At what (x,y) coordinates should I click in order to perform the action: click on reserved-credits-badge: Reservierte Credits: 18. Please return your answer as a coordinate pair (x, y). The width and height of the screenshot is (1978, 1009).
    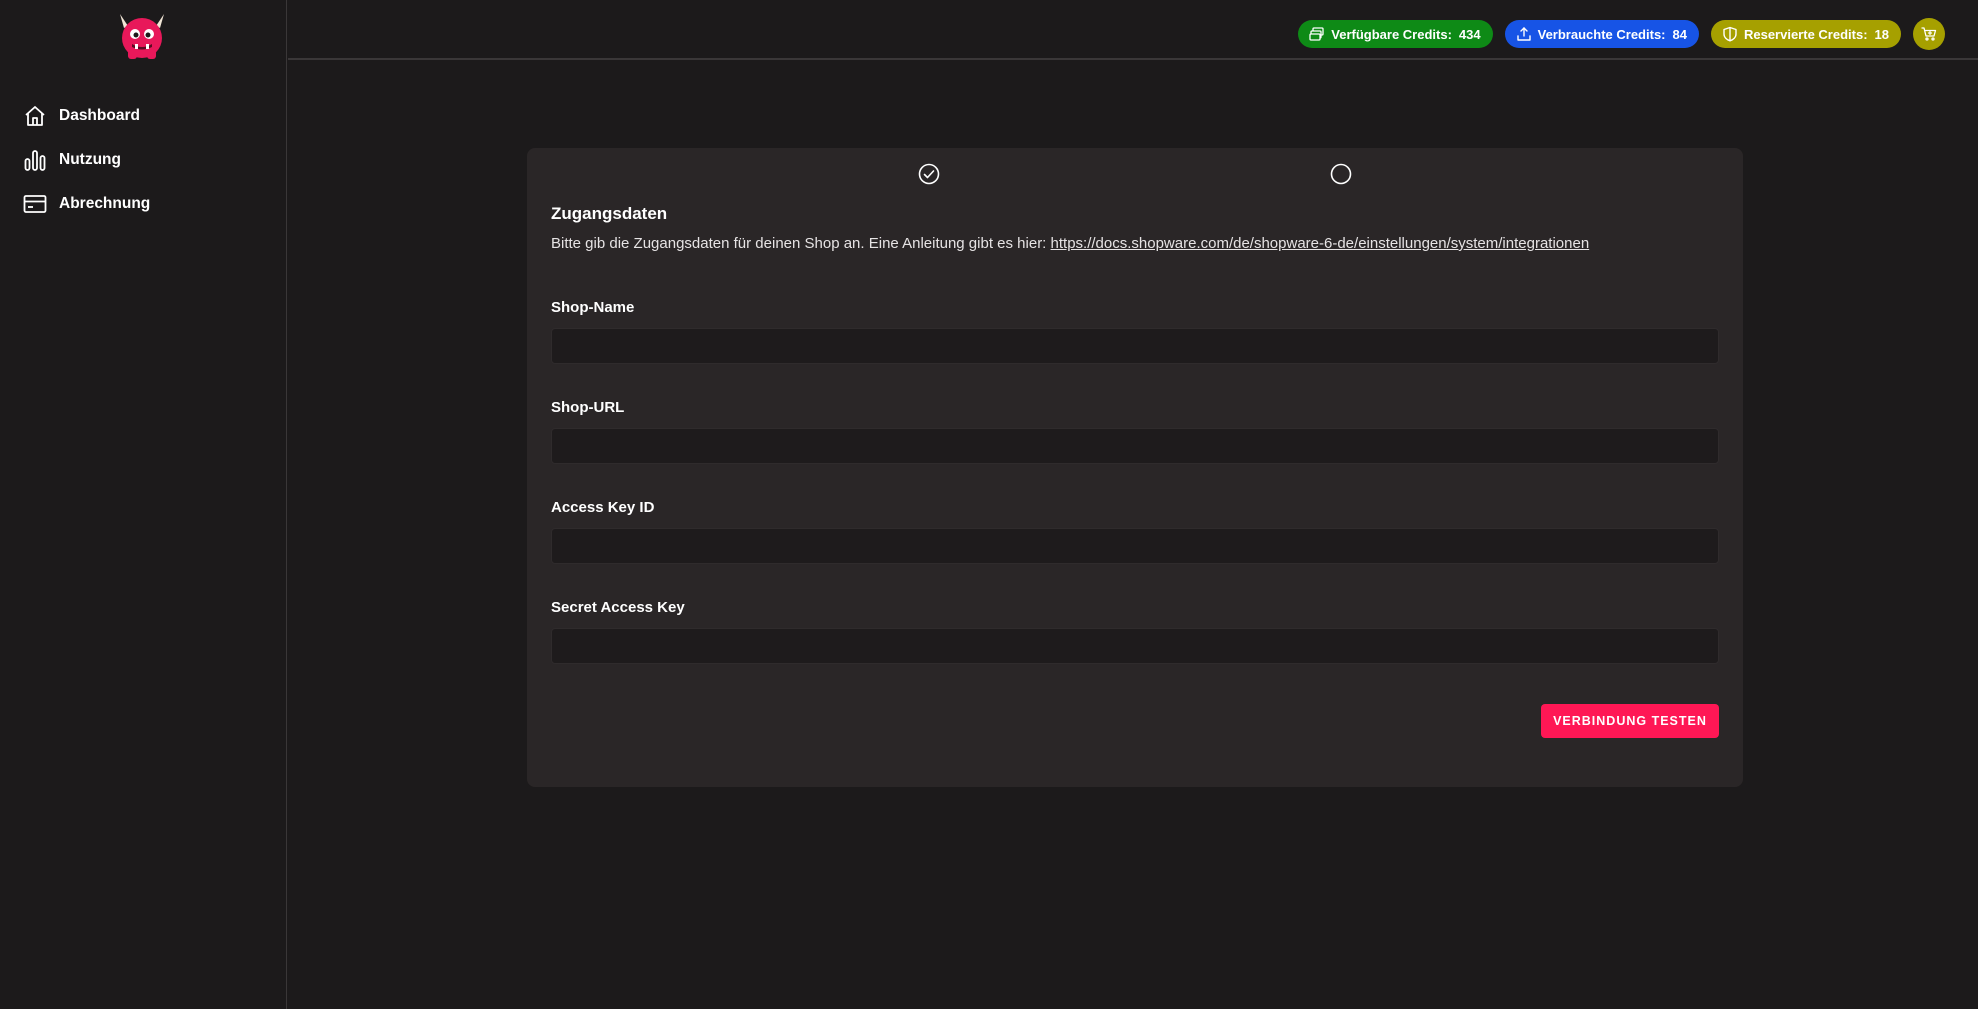
    Looking at the image, I should click on (1805, 34).